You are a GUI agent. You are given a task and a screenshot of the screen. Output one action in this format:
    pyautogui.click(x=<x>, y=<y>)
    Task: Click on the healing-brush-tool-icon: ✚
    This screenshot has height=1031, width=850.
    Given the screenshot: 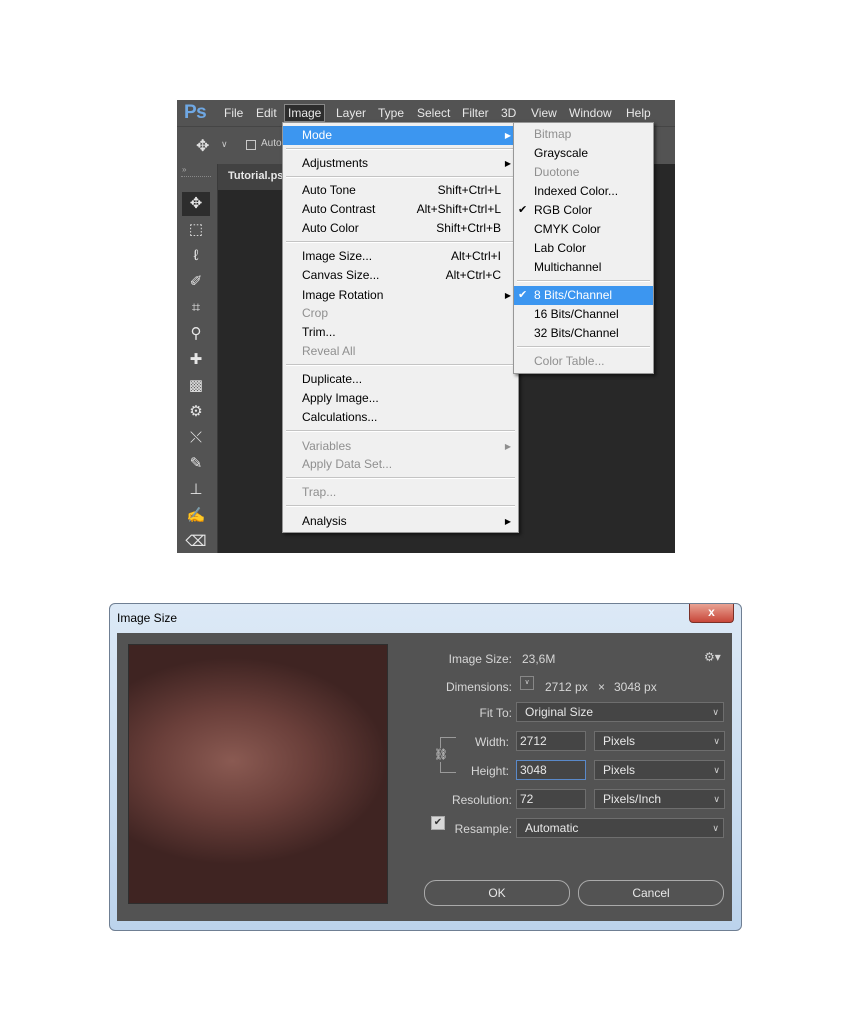 What is the action you would take?
    pyautogui.click(x=196, y=360)
    